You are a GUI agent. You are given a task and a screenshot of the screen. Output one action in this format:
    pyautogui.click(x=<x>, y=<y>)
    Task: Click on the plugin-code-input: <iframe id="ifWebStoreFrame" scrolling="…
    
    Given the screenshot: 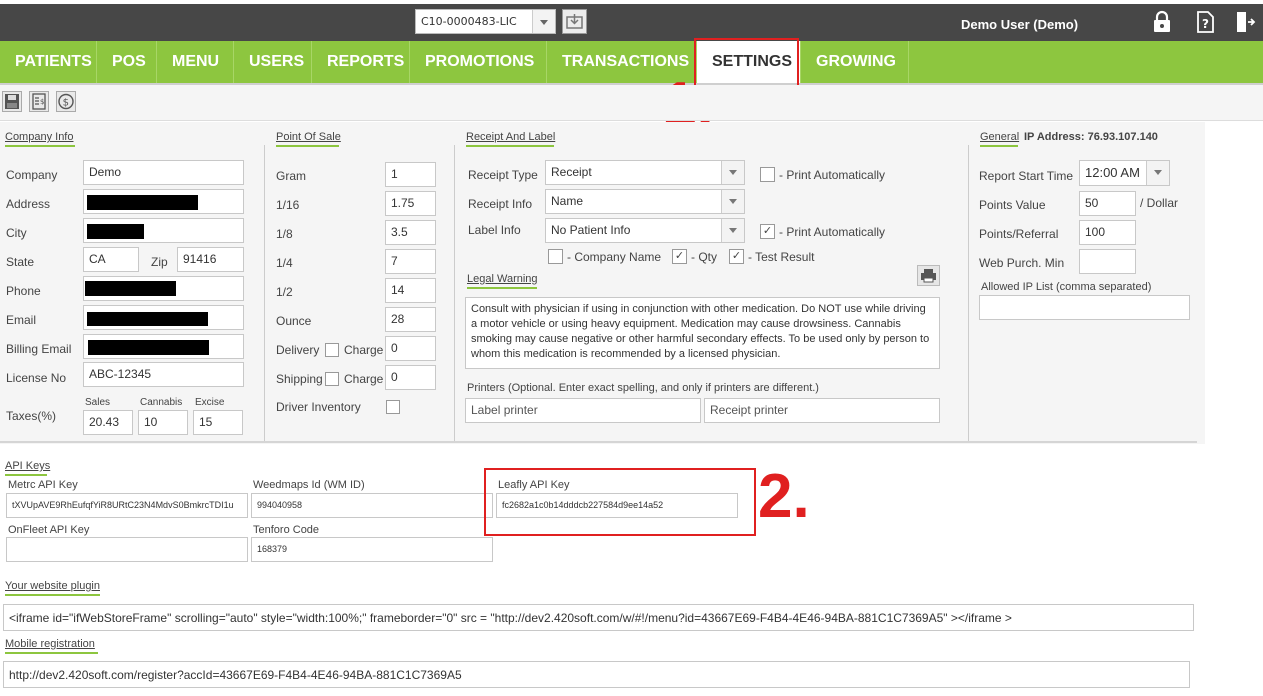 What is the action you would take?
    pyautogui.click(x=598, y=617)
    